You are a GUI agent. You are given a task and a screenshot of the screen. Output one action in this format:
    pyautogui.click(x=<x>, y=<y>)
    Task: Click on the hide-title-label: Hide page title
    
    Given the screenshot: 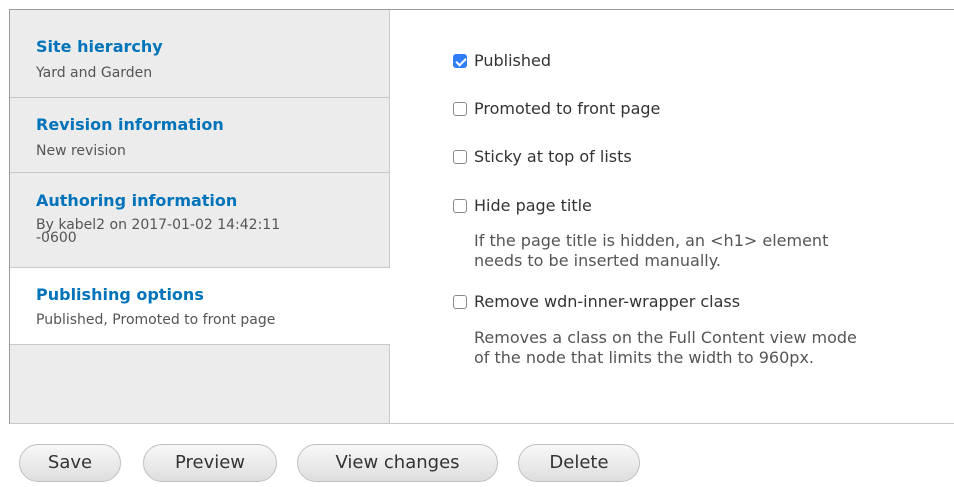 What is the action you would take?
    pyautogui.click(x=533, y=205)
    